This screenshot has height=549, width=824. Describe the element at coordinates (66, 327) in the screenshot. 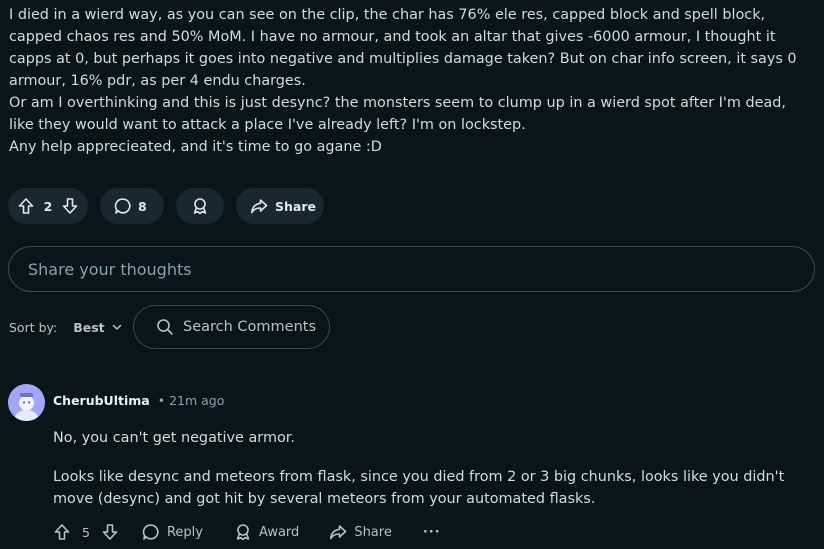

I see `sort-bar: Sort by: Best` at that location.